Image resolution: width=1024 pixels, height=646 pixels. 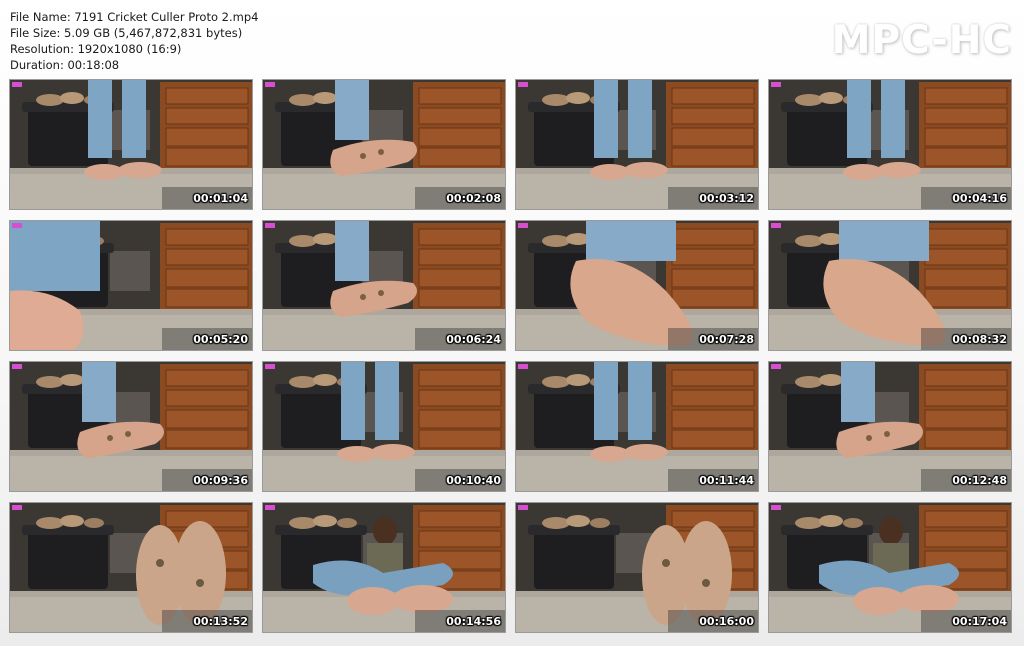 What do you see at coordinates (890, 285) in the screenshot?
I see `video-thumbnail: 00:08:32` at bounding box center [890, 285].